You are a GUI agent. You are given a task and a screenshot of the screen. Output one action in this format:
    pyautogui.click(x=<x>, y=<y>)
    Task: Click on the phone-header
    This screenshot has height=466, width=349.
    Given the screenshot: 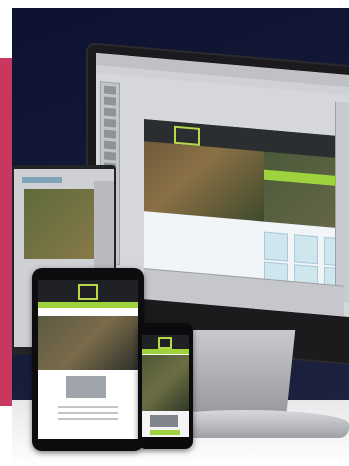 What is the action you would take?
    pyautogui.click(x=165, y=342)
    